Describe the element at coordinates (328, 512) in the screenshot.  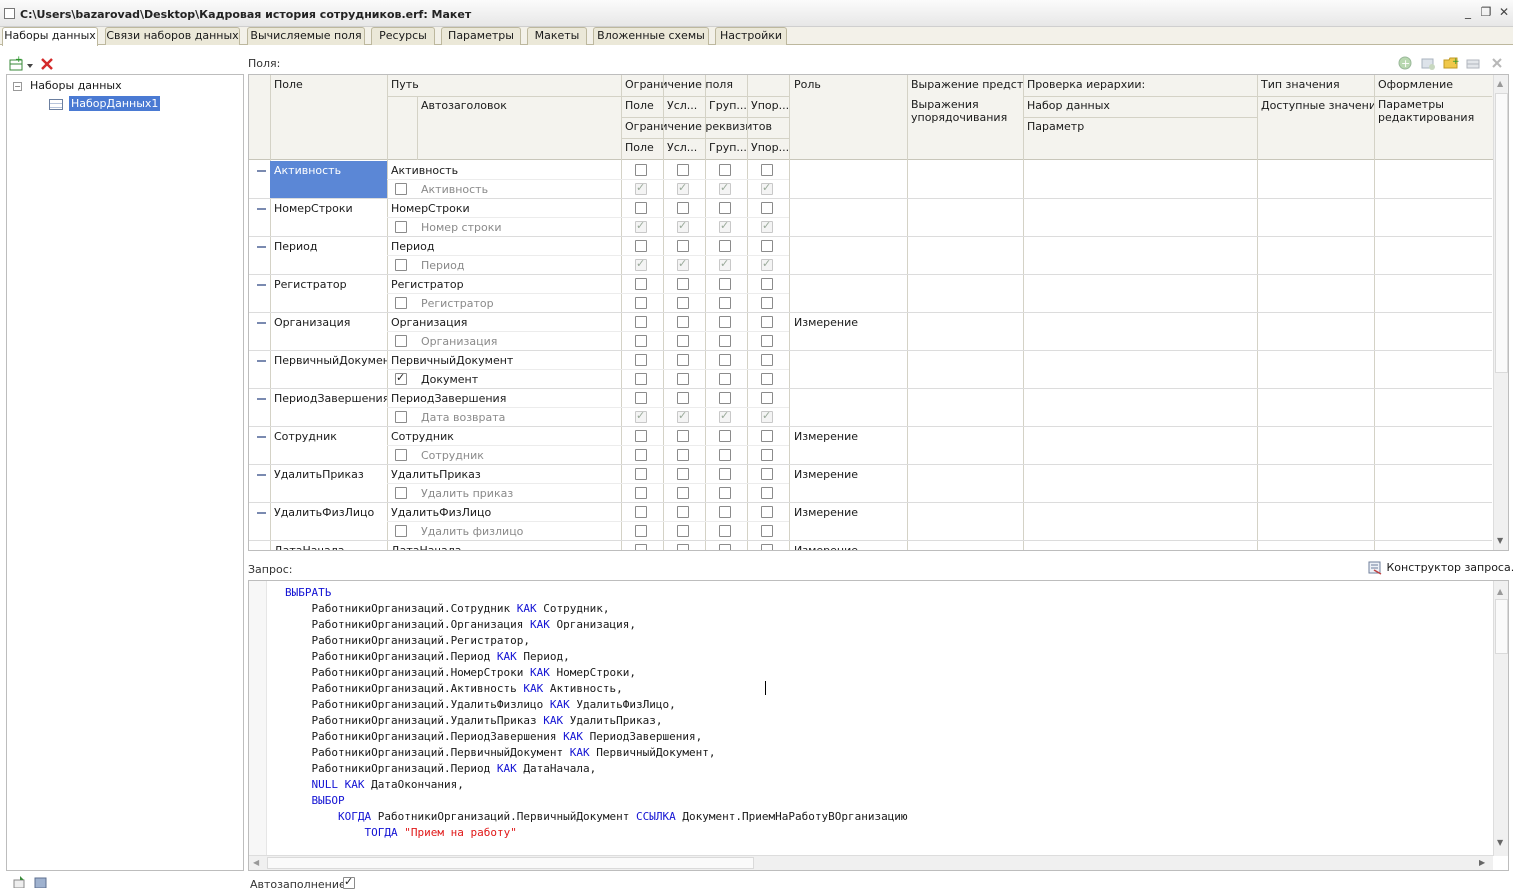
I see `field-name: УдалитьФизЛицо` at that location.